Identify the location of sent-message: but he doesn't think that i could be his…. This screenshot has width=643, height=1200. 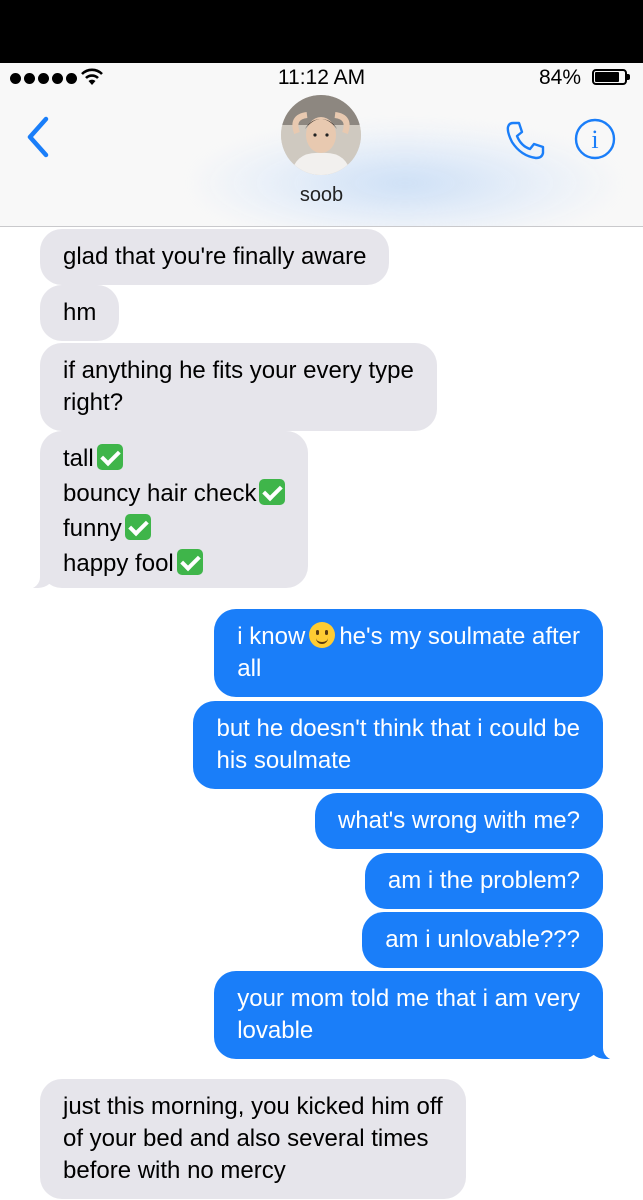
(398, 745).